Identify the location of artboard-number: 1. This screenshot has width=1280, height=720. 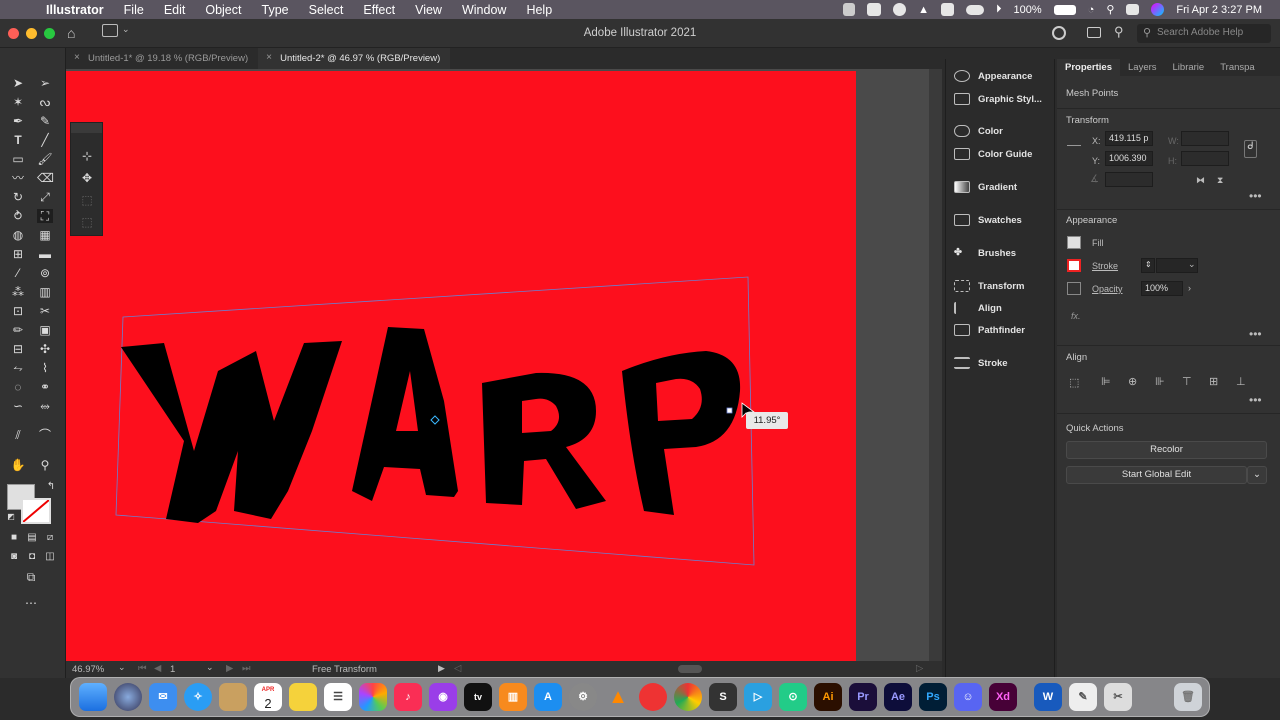
(172, 669).